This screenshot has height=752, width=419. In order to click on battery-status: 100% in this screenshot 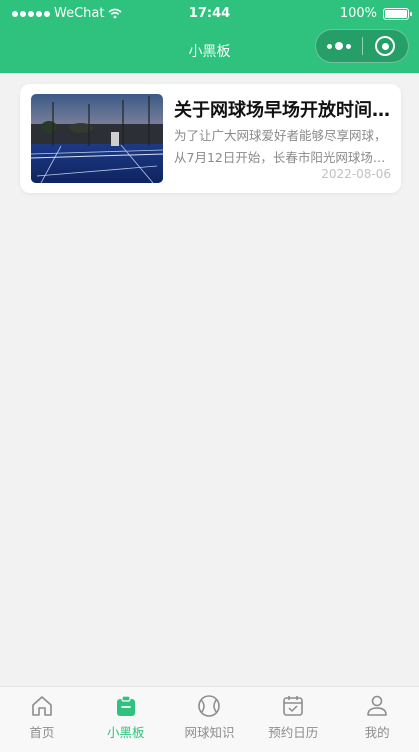, I will do `click(375, 13)`.